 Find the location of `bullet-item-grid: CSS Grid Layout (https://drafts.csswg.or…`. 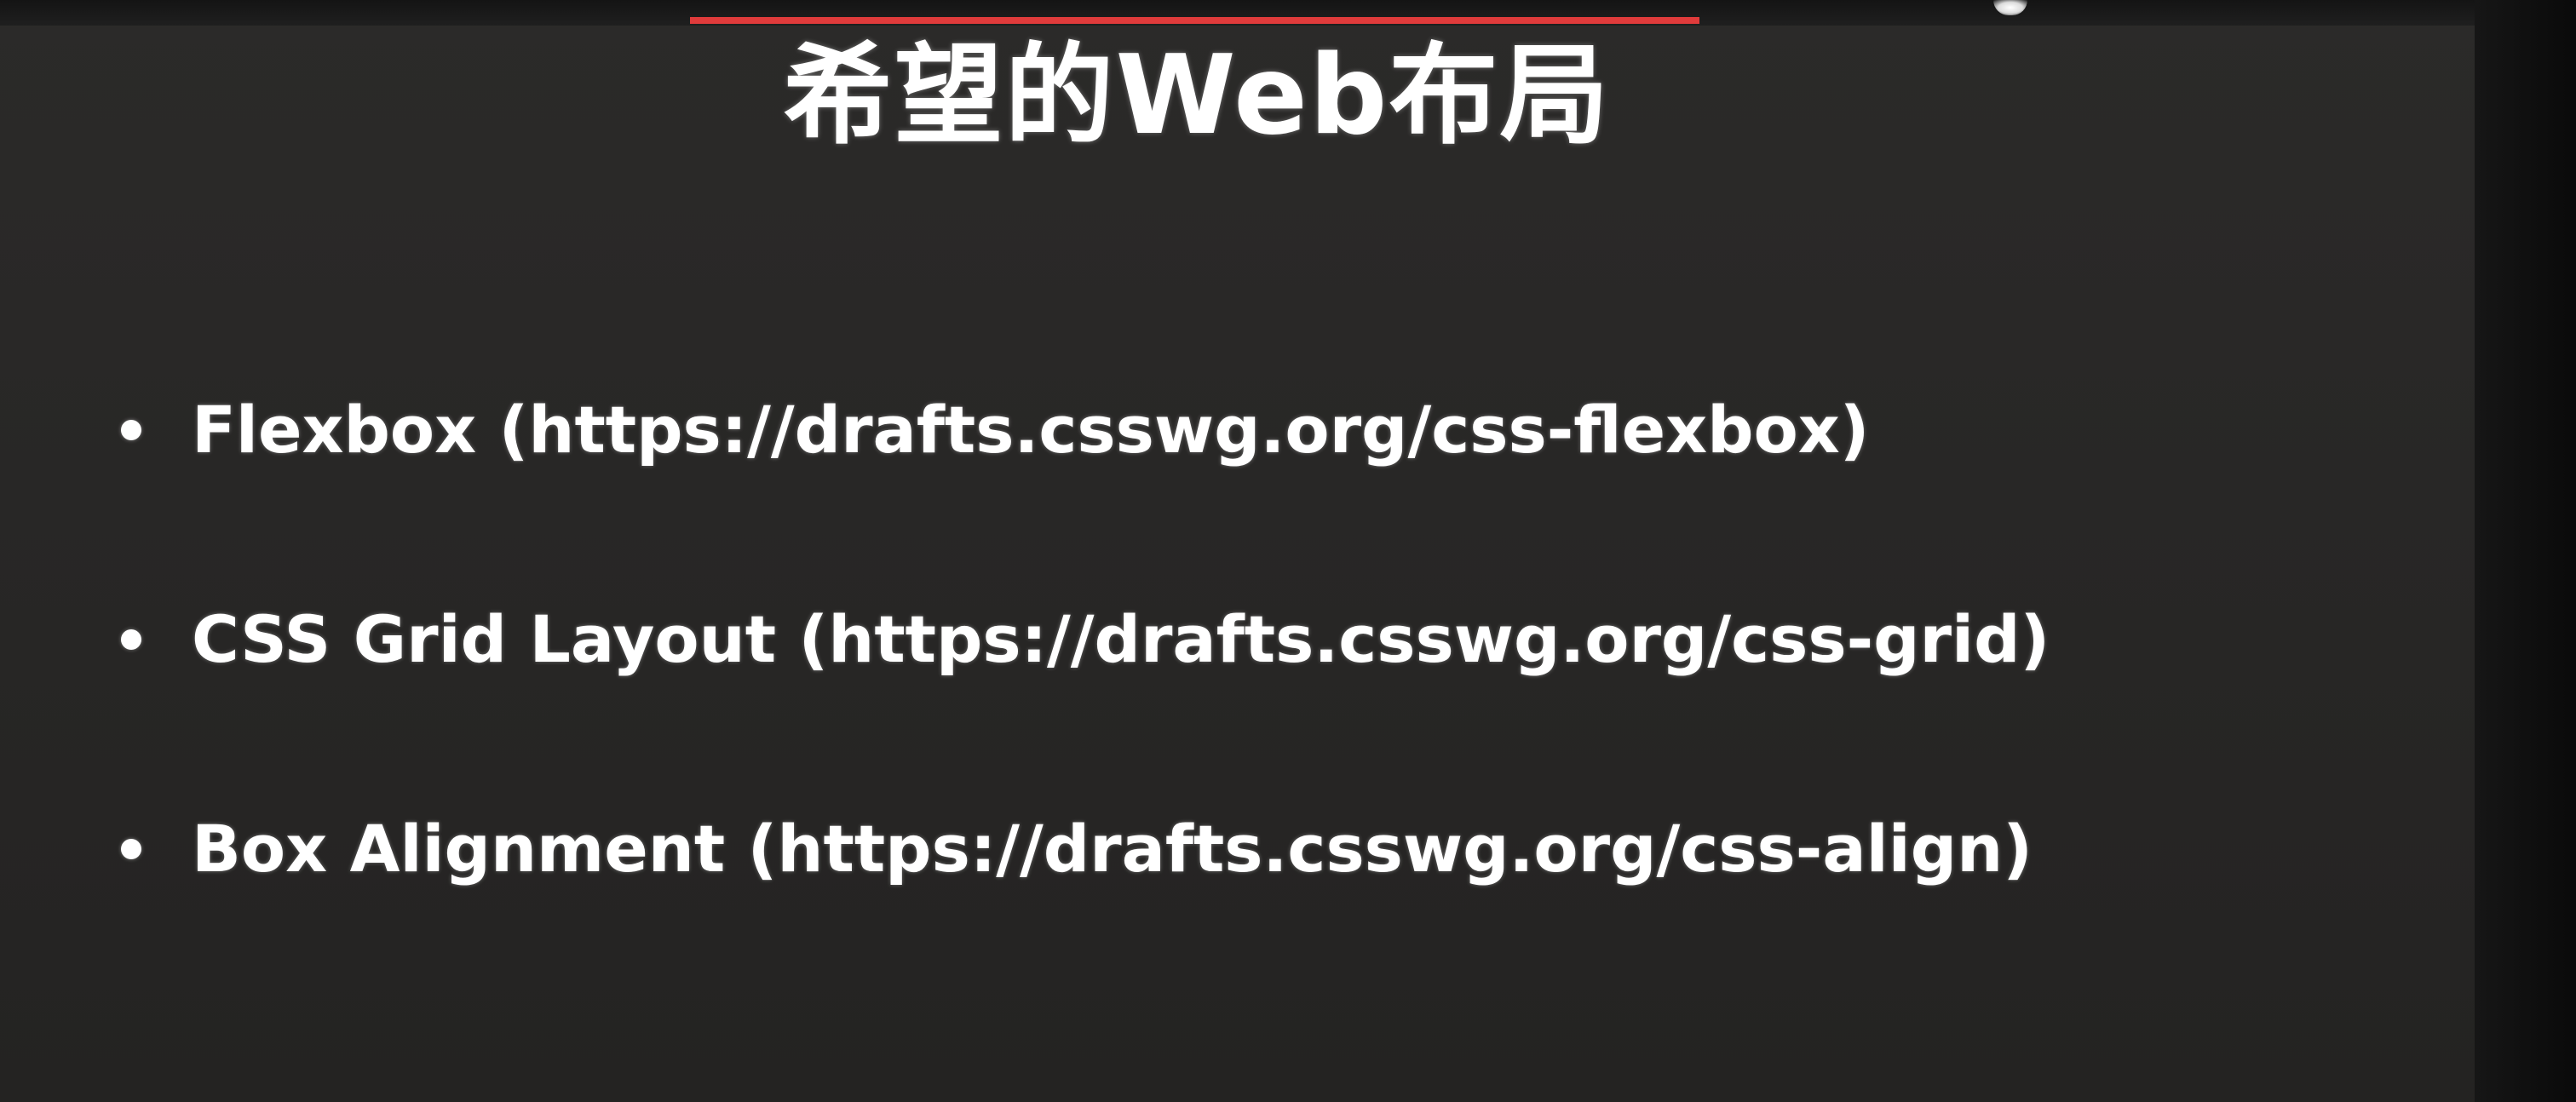

bullet-item-grid: CSS Grid Layout (https://drafts.csswg.or… is located at coordinates (1080, 639).